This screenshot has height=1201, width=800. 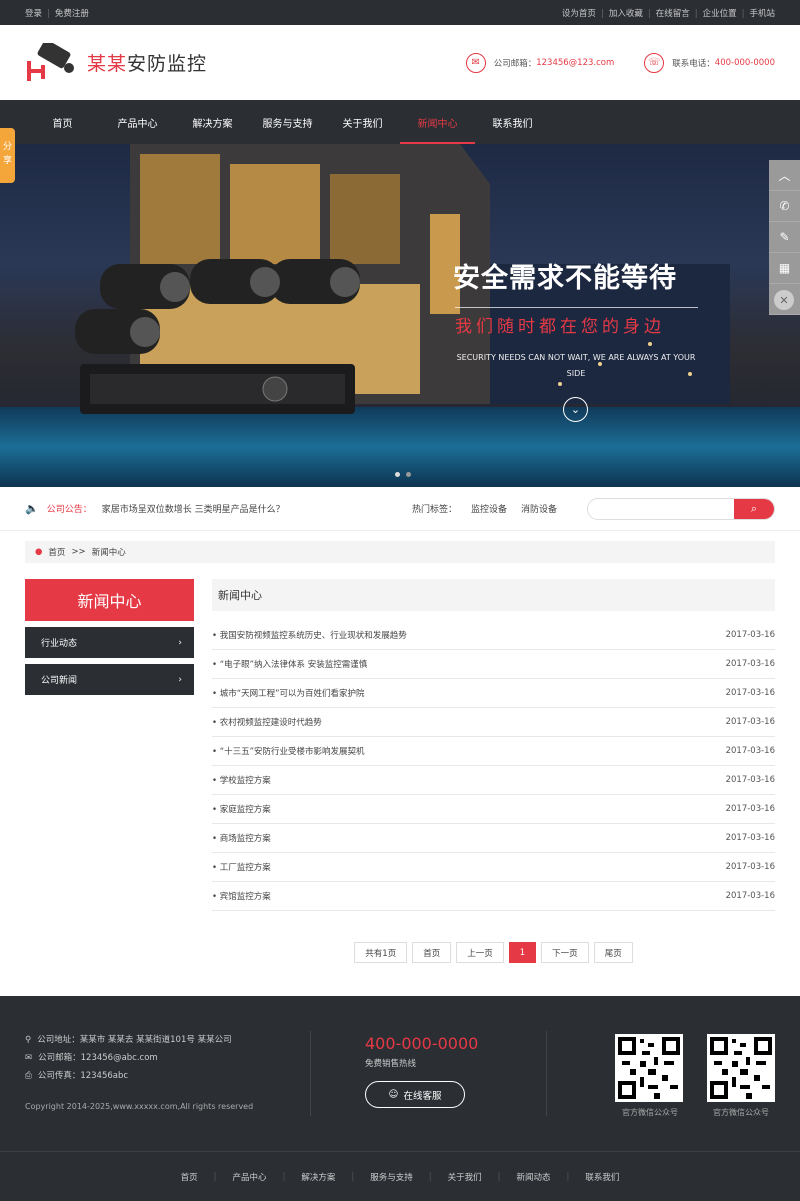 I want to click on phone-label: 联系电话：, so click(x=693, y=63).